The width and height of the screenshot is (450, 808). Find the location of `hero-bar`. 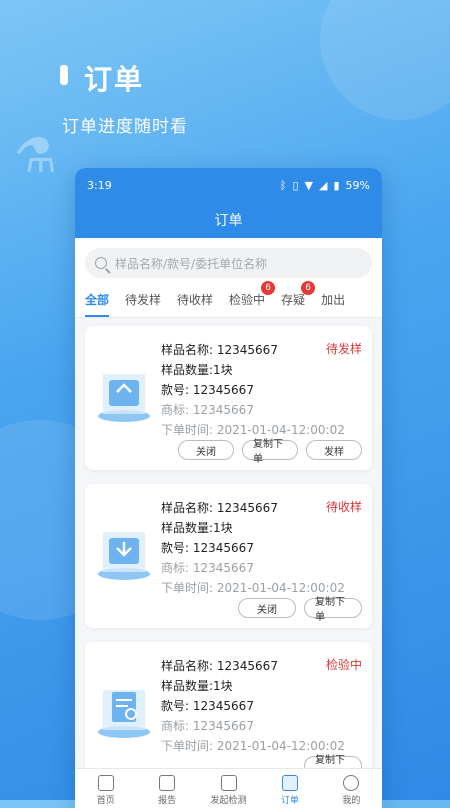

hero-bar is located at coordinates (64, 75).